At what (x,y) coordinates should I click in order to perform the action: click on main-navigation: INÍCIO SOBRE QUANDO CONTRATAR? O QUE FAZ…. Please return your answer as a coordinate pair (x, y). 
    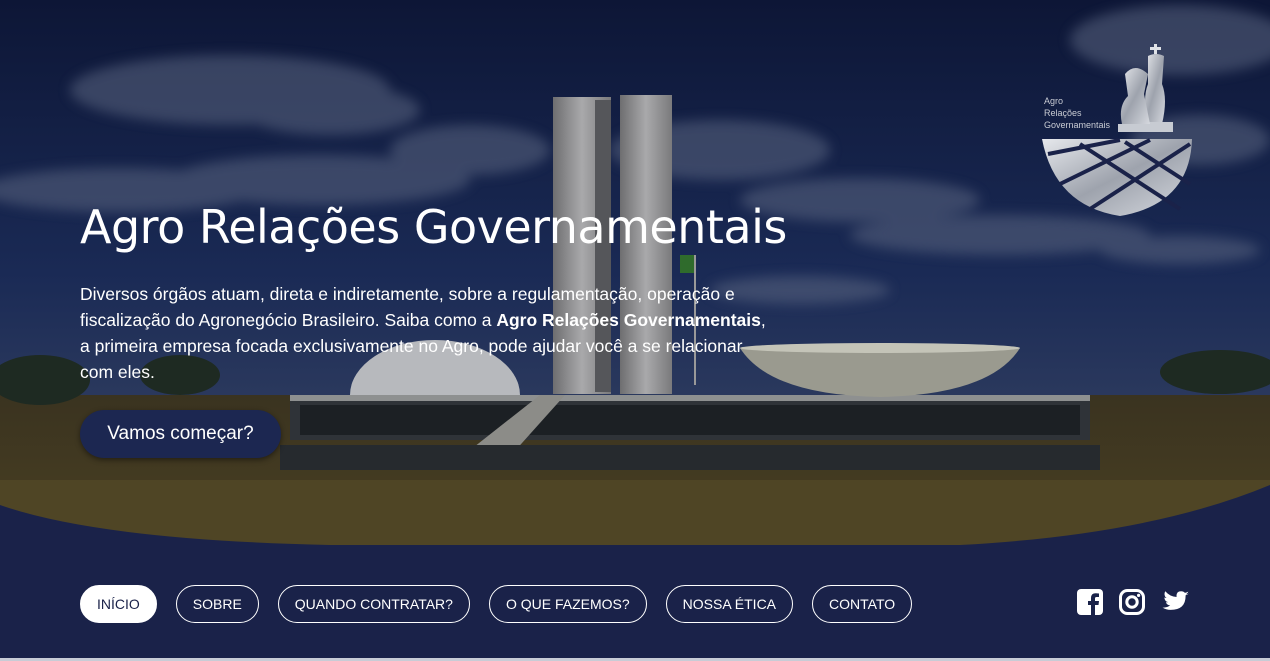
    Looking at the image, I should click on (496, 604).